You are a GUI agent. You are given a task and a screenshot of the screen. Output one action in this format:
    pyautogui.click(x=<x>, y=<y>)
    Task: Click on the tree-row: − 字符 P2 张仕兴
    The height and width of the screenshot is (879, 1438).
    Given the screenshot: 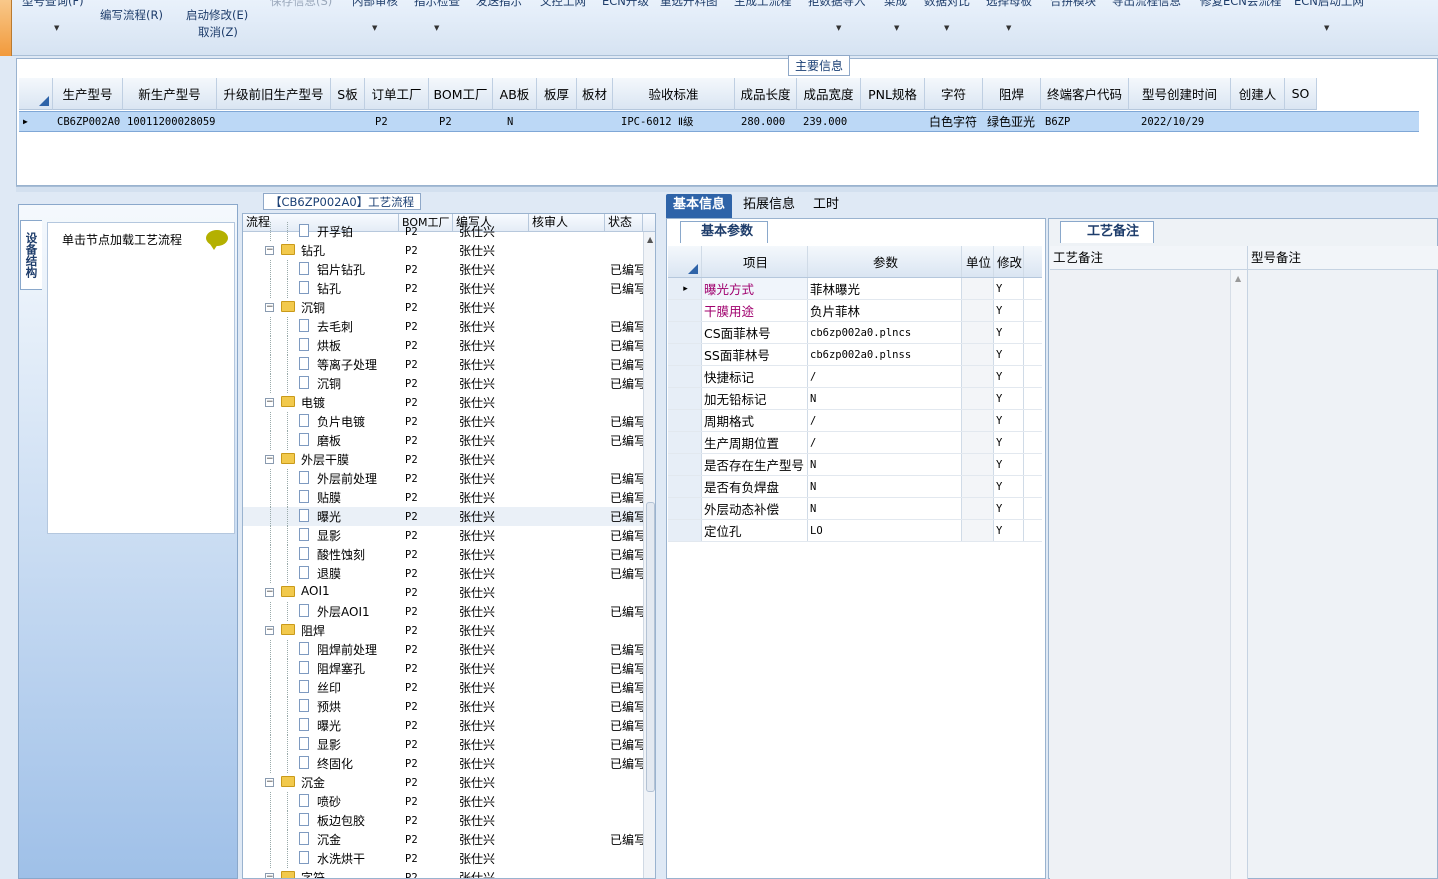 What is the action you would take?
    pyautogui.click(x=443, y=873)
    